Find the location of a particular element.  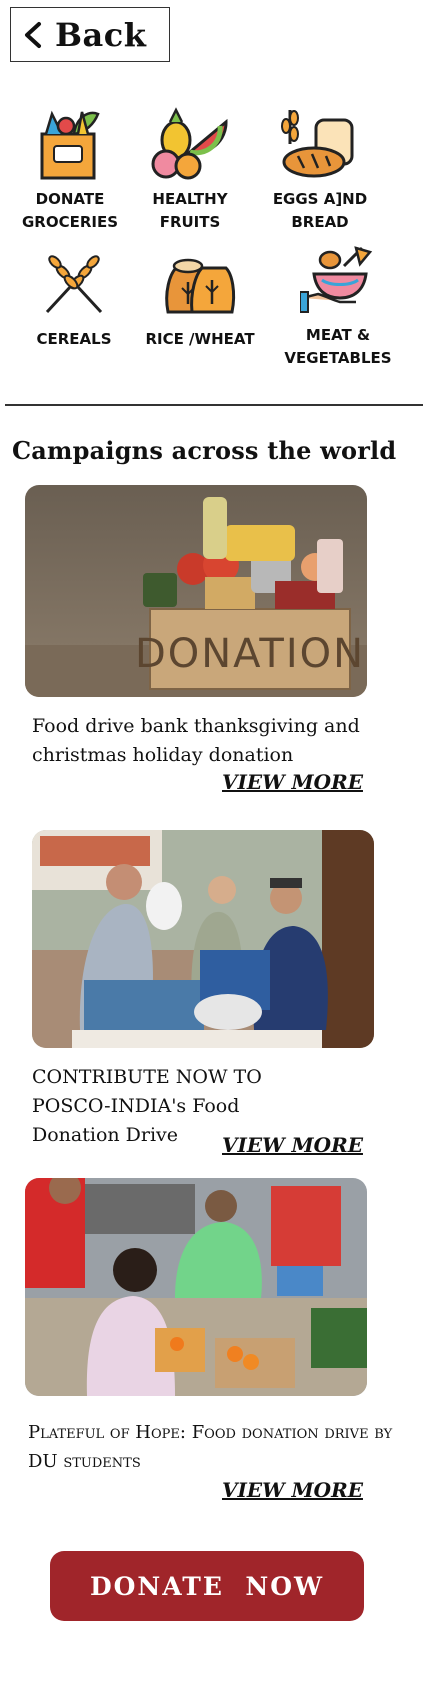

back-button: Back is located at coordinates (90, 34).